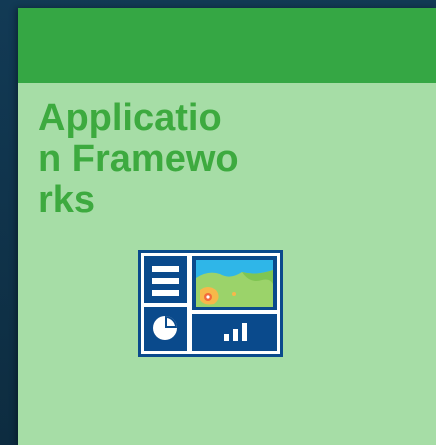 The height and width of the screenshot is (445, 436). I want to click on card-title: Application Frameworks, so click(138, 159).